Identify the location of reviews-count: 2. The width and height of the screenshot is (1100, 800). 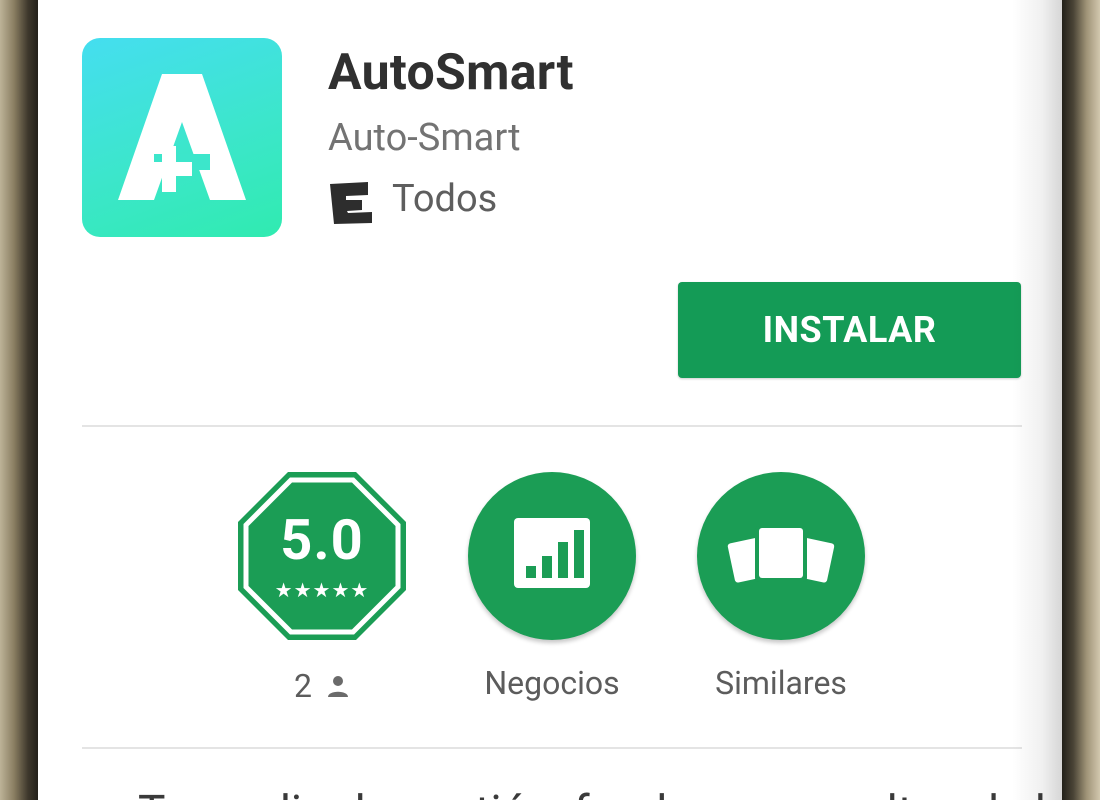
(303, 685).